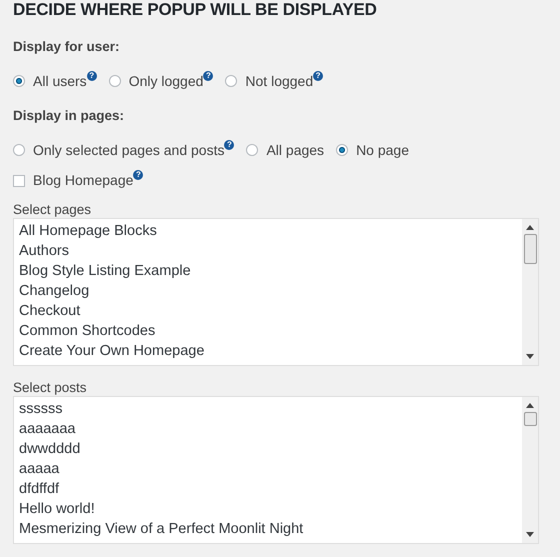 Image resolution: width=560 pixels, height=557 pixels. What do you see at coordinates (67, 47) in the screenshot?
I see `group-label: Display for user:` at bounding box center [67, 47].